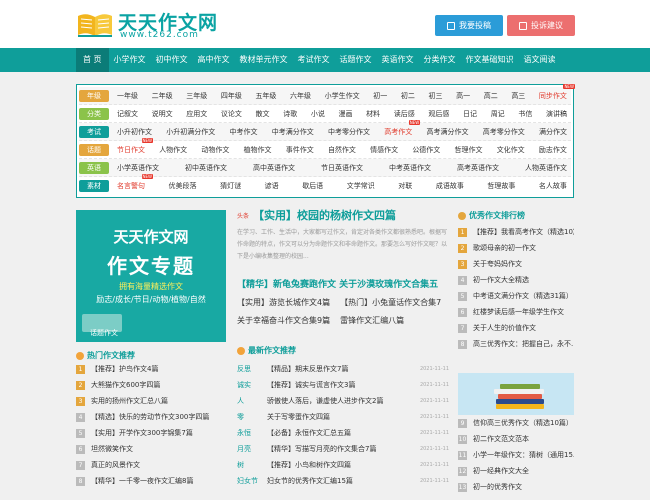  I want to click on category-link: 成语故事, so click(450, 186).